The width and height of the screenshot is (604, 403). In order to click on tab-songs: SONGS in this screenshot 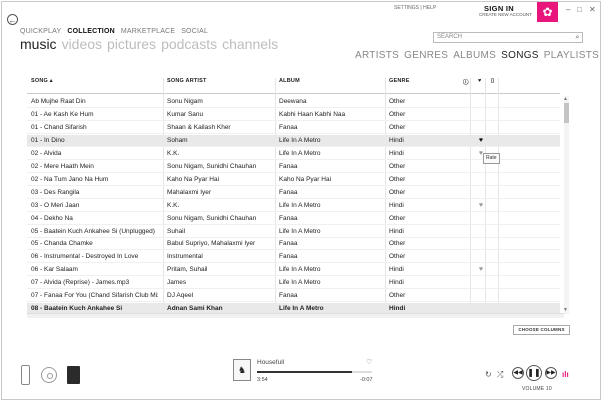, I will do `click(520, 55)`.